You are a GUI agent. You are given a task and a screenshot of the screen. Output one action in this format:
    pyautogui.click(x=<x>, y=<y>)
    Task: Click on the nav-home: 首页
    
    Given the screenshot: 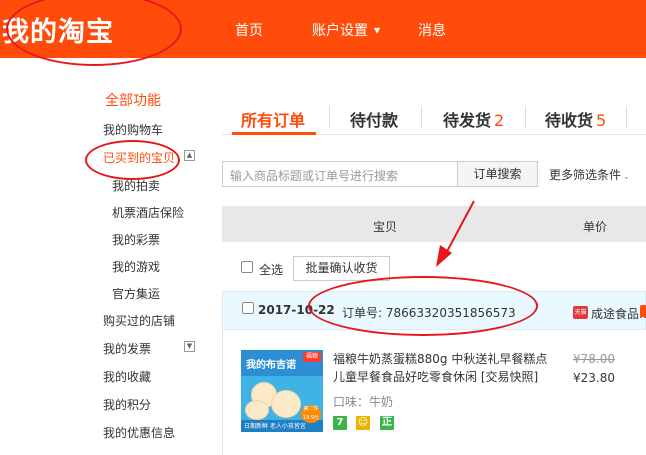 What is the action you would take?
    pyautogui.click(x=249, y=30)
    